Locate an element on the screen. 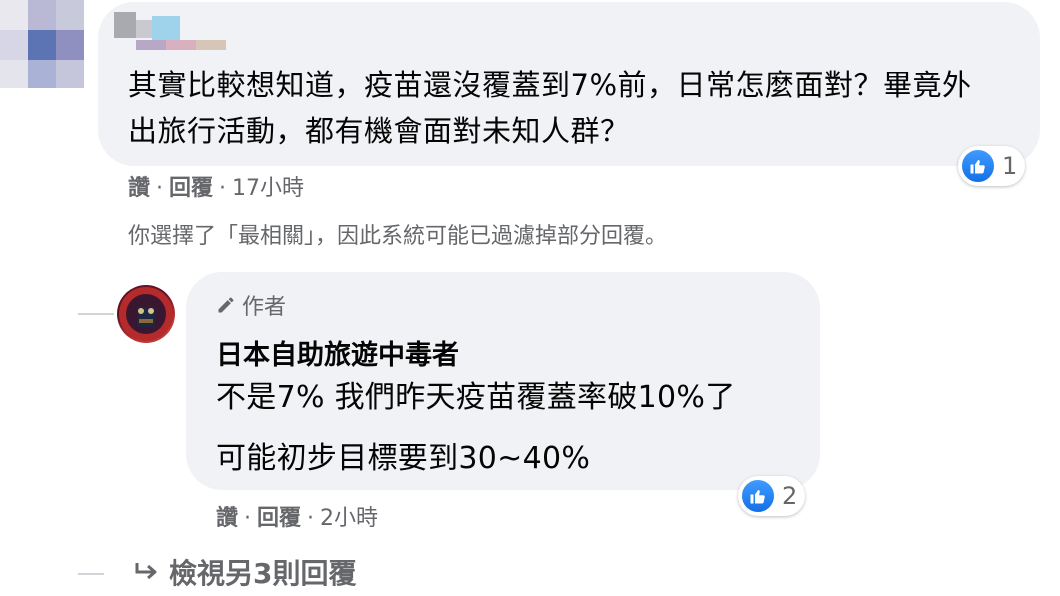  author-badge-label: 作者 is located at coordinates (264, 307).